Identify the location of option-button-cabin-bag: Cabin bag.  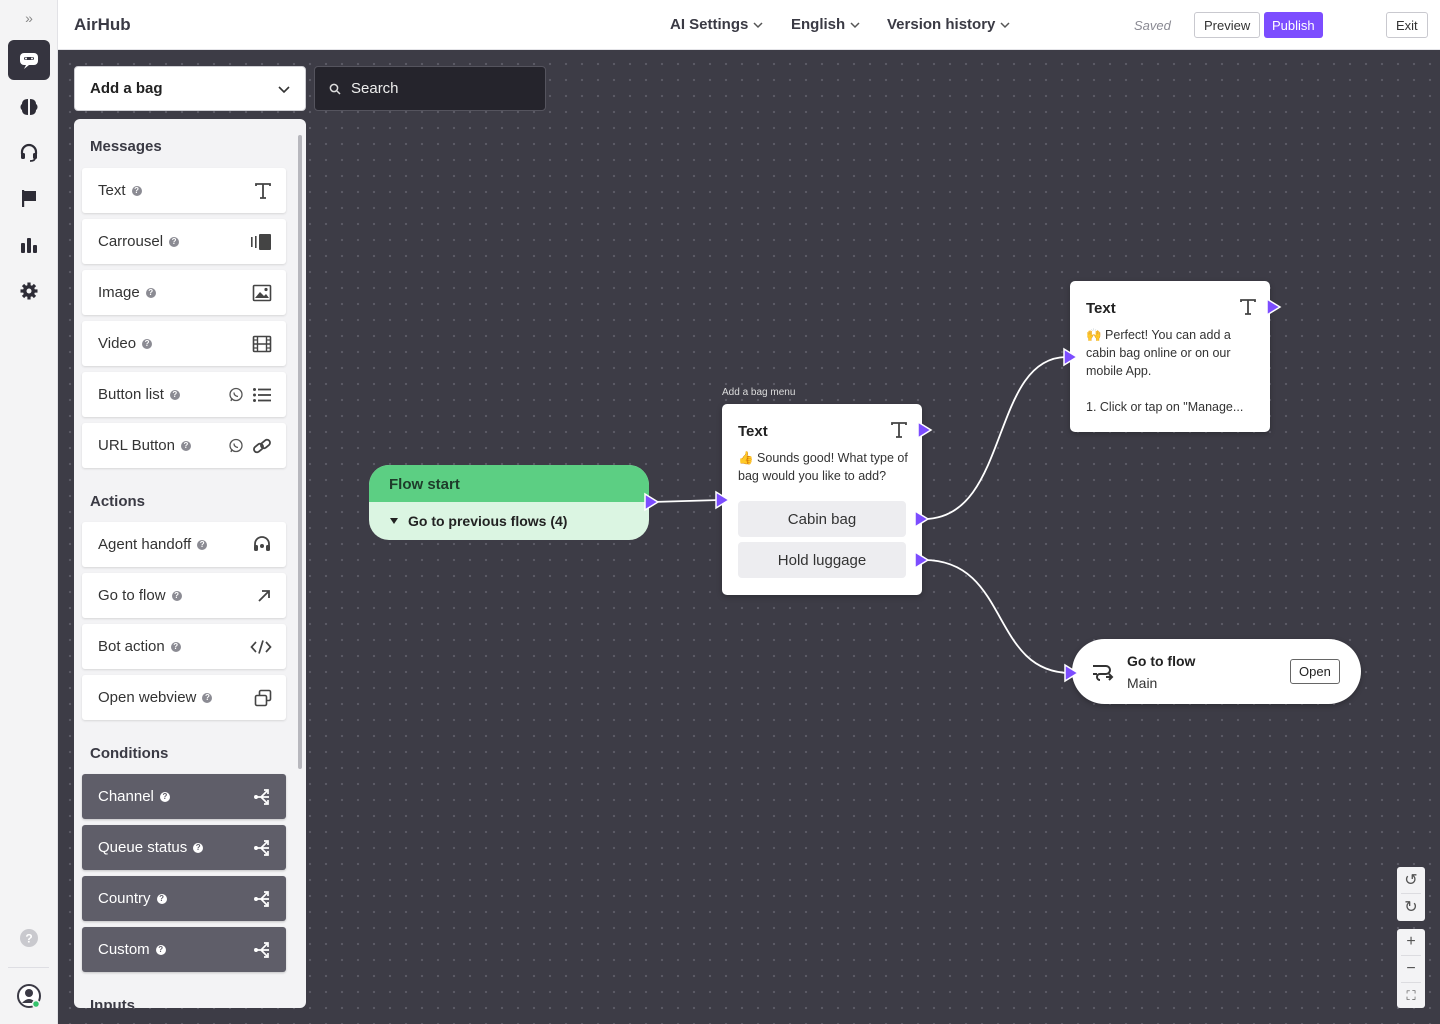
(822, 519).